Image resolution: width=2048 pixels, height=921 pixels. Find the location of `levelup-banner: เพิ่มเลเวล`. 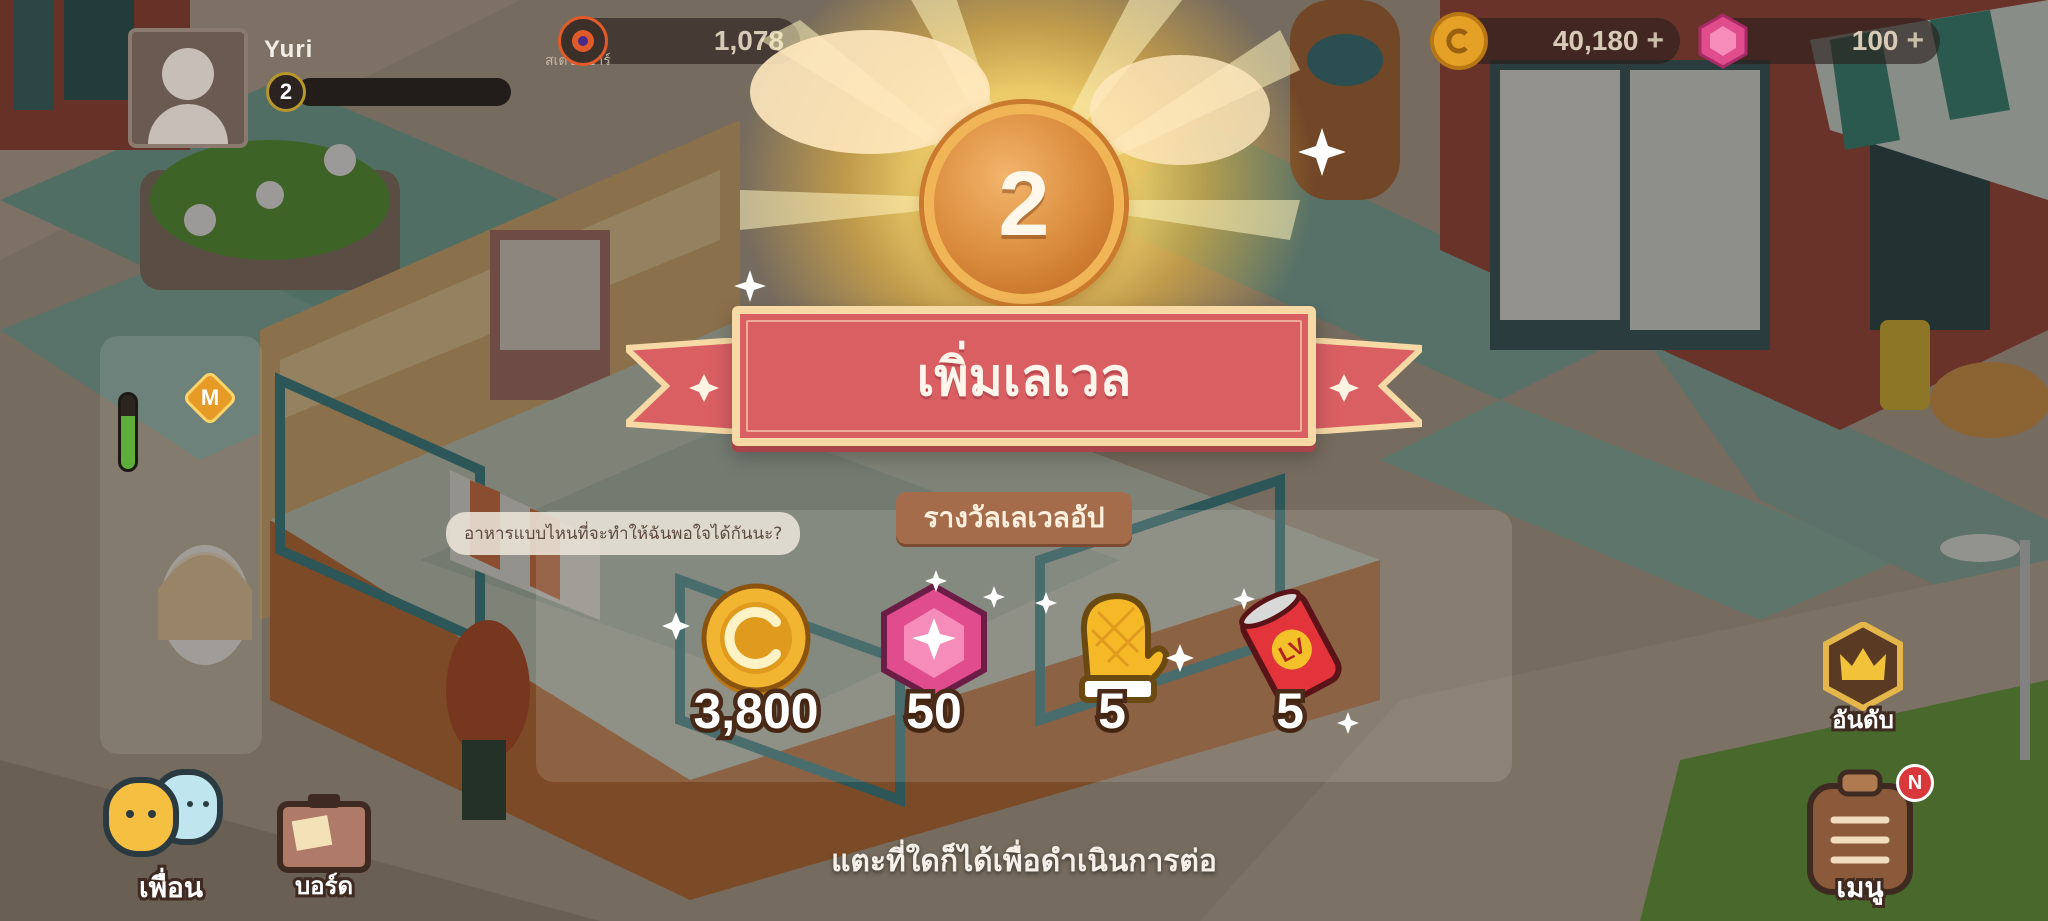

levelup-banner: เพิ่มเลเวล is located at coordinates (1024, 376).